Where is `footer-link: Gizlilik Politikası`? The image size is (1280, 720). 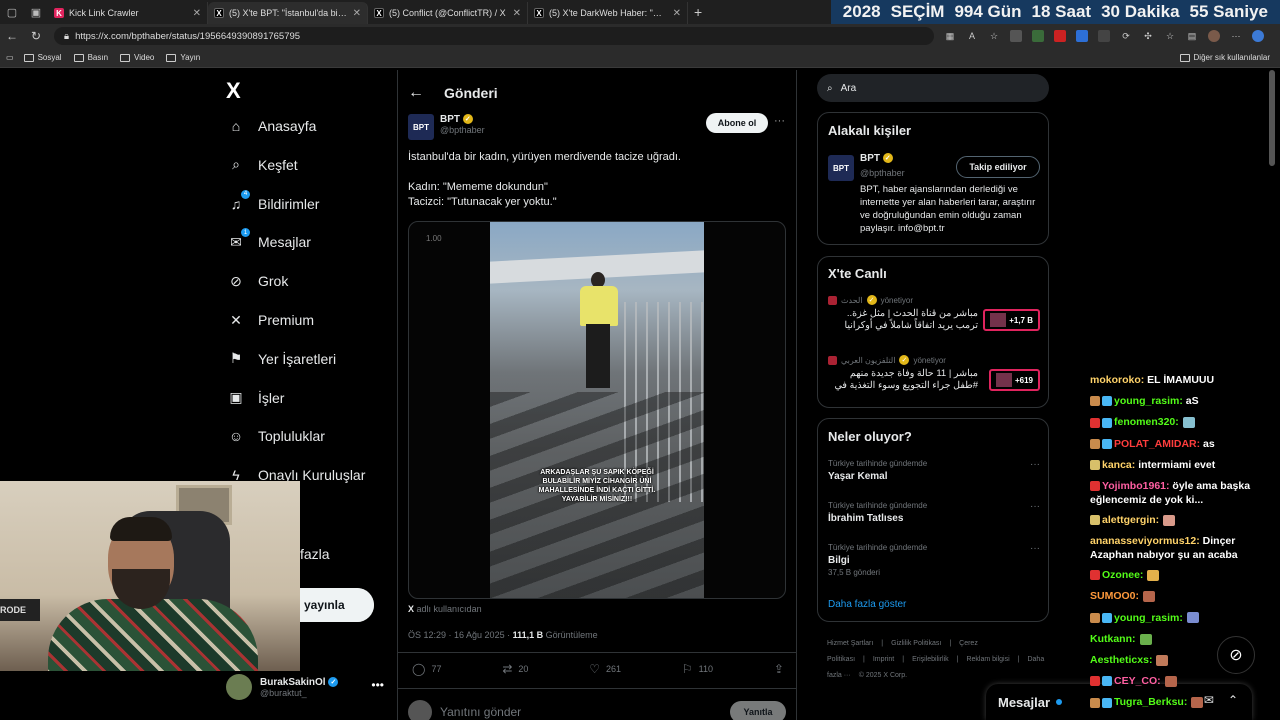
footer-link: Gizlilik Politikası is located at coordinates (916, 643).